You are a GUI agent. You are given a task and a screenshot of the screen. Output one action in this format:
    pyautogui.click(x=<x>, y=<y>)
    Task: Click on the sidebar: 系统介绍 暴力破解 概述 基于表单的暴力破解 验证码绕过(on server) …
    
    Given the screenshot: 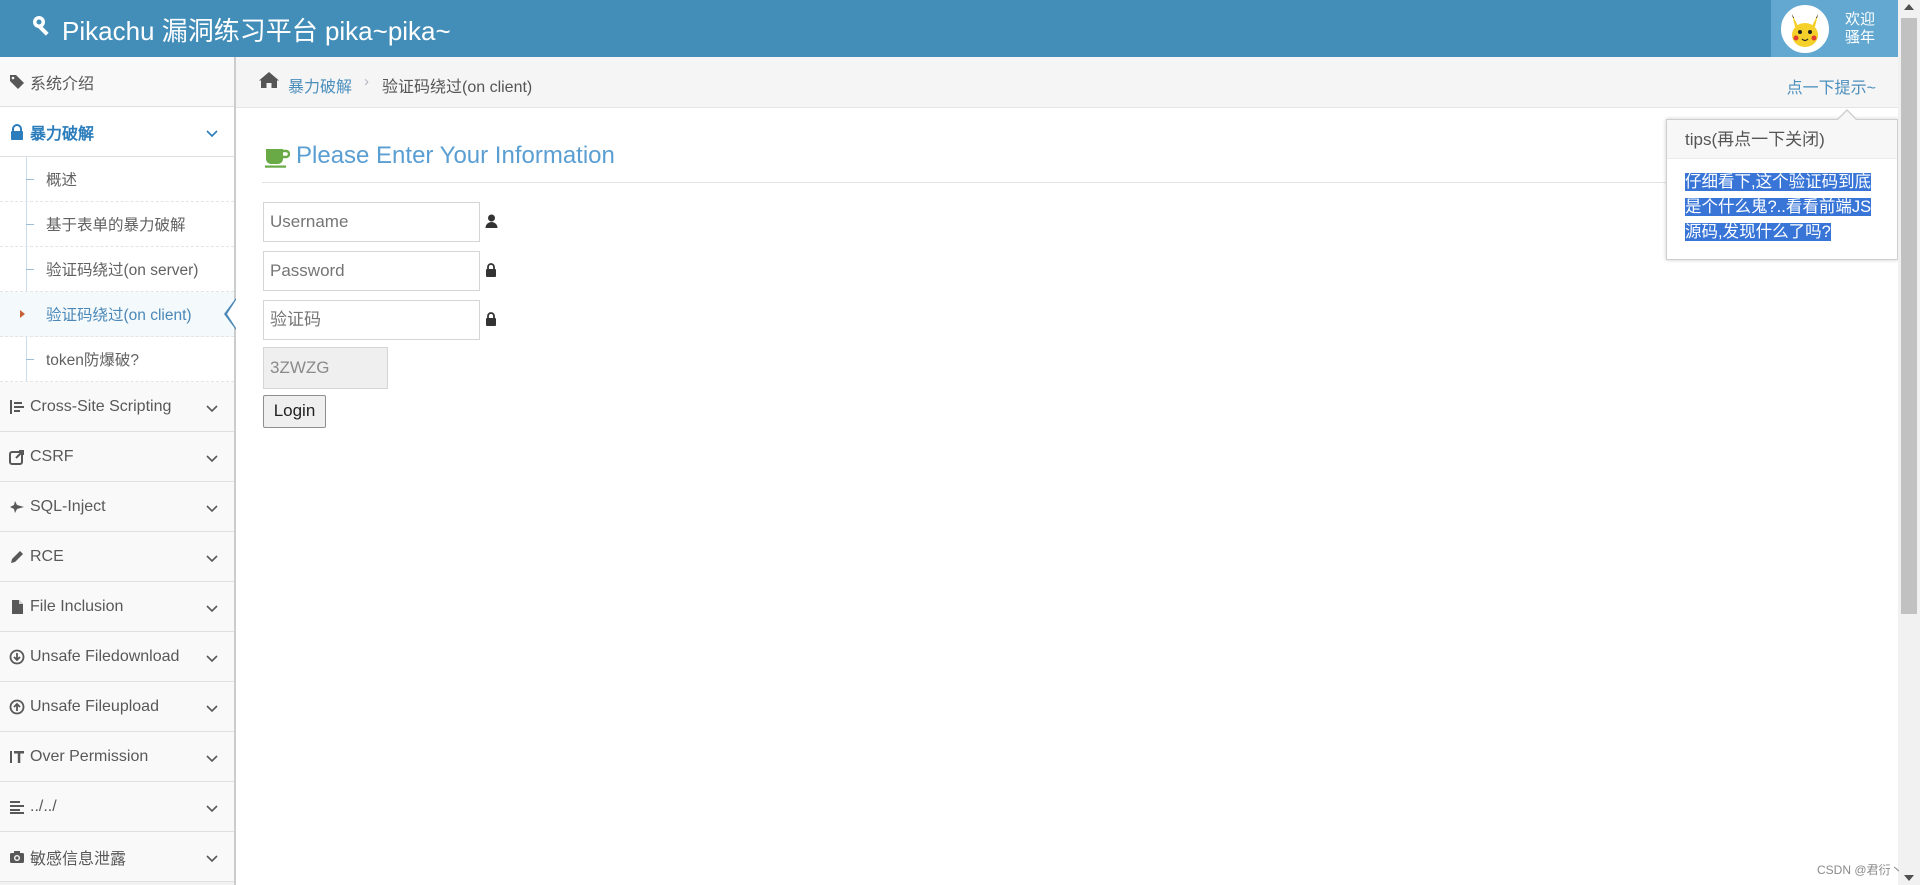 What is the action you would take?
    pyautogui.click(x=118, y=471)
    